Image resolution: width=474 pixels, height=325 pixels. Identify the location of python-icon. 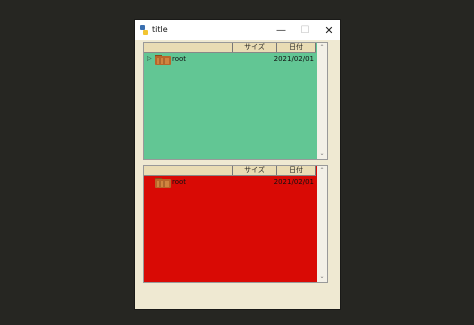
(144, 30).